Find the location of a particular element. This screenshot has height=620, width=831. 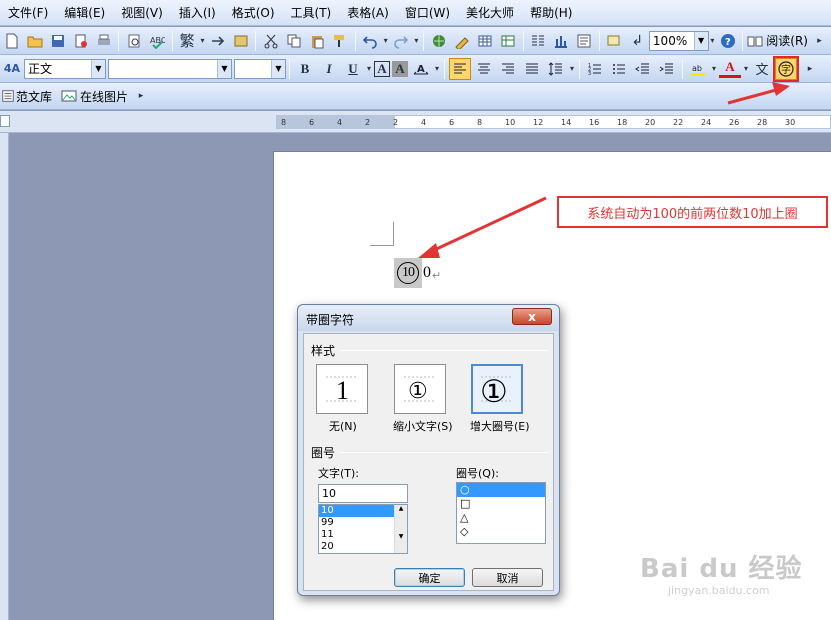

copy-icon is located at coordinates (294, 41).